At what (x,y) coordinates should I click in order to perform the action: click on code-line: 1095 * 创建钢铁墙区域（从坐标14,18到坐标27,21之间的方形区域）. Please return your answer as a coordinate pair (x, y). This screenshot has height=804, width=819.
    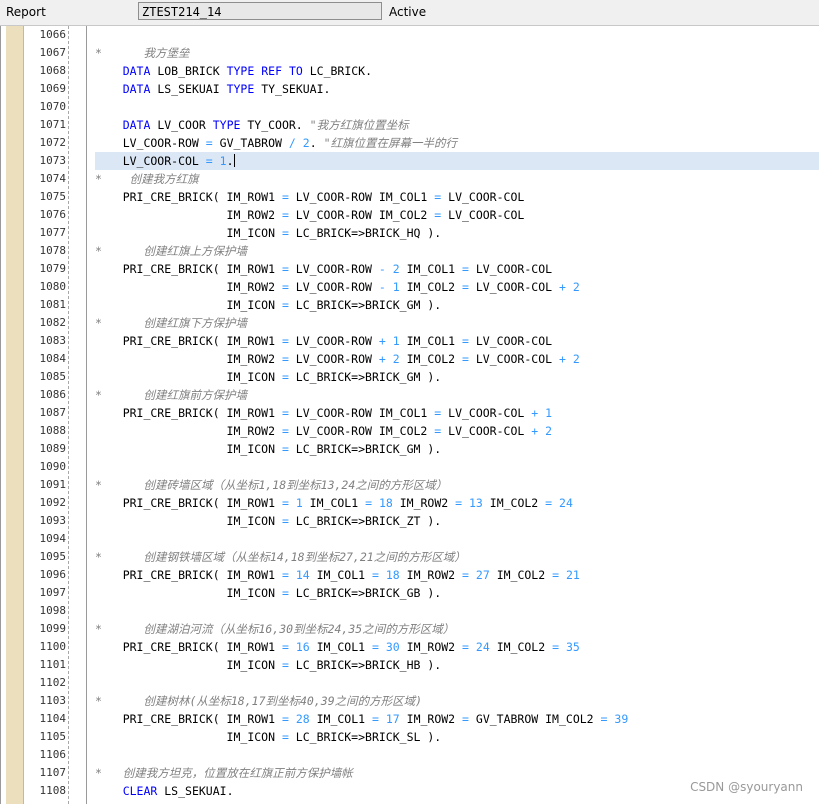
    Looking at the image, I should click on (410, 557).